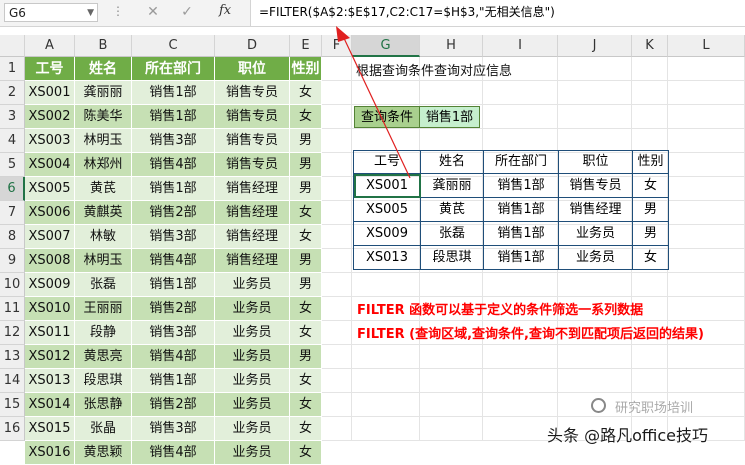 The width and height of the screenshot is (745, 465). Describe the element at coordinates (50, 309) in the screenshot. I see `source-data-cell: XS010` at that location.